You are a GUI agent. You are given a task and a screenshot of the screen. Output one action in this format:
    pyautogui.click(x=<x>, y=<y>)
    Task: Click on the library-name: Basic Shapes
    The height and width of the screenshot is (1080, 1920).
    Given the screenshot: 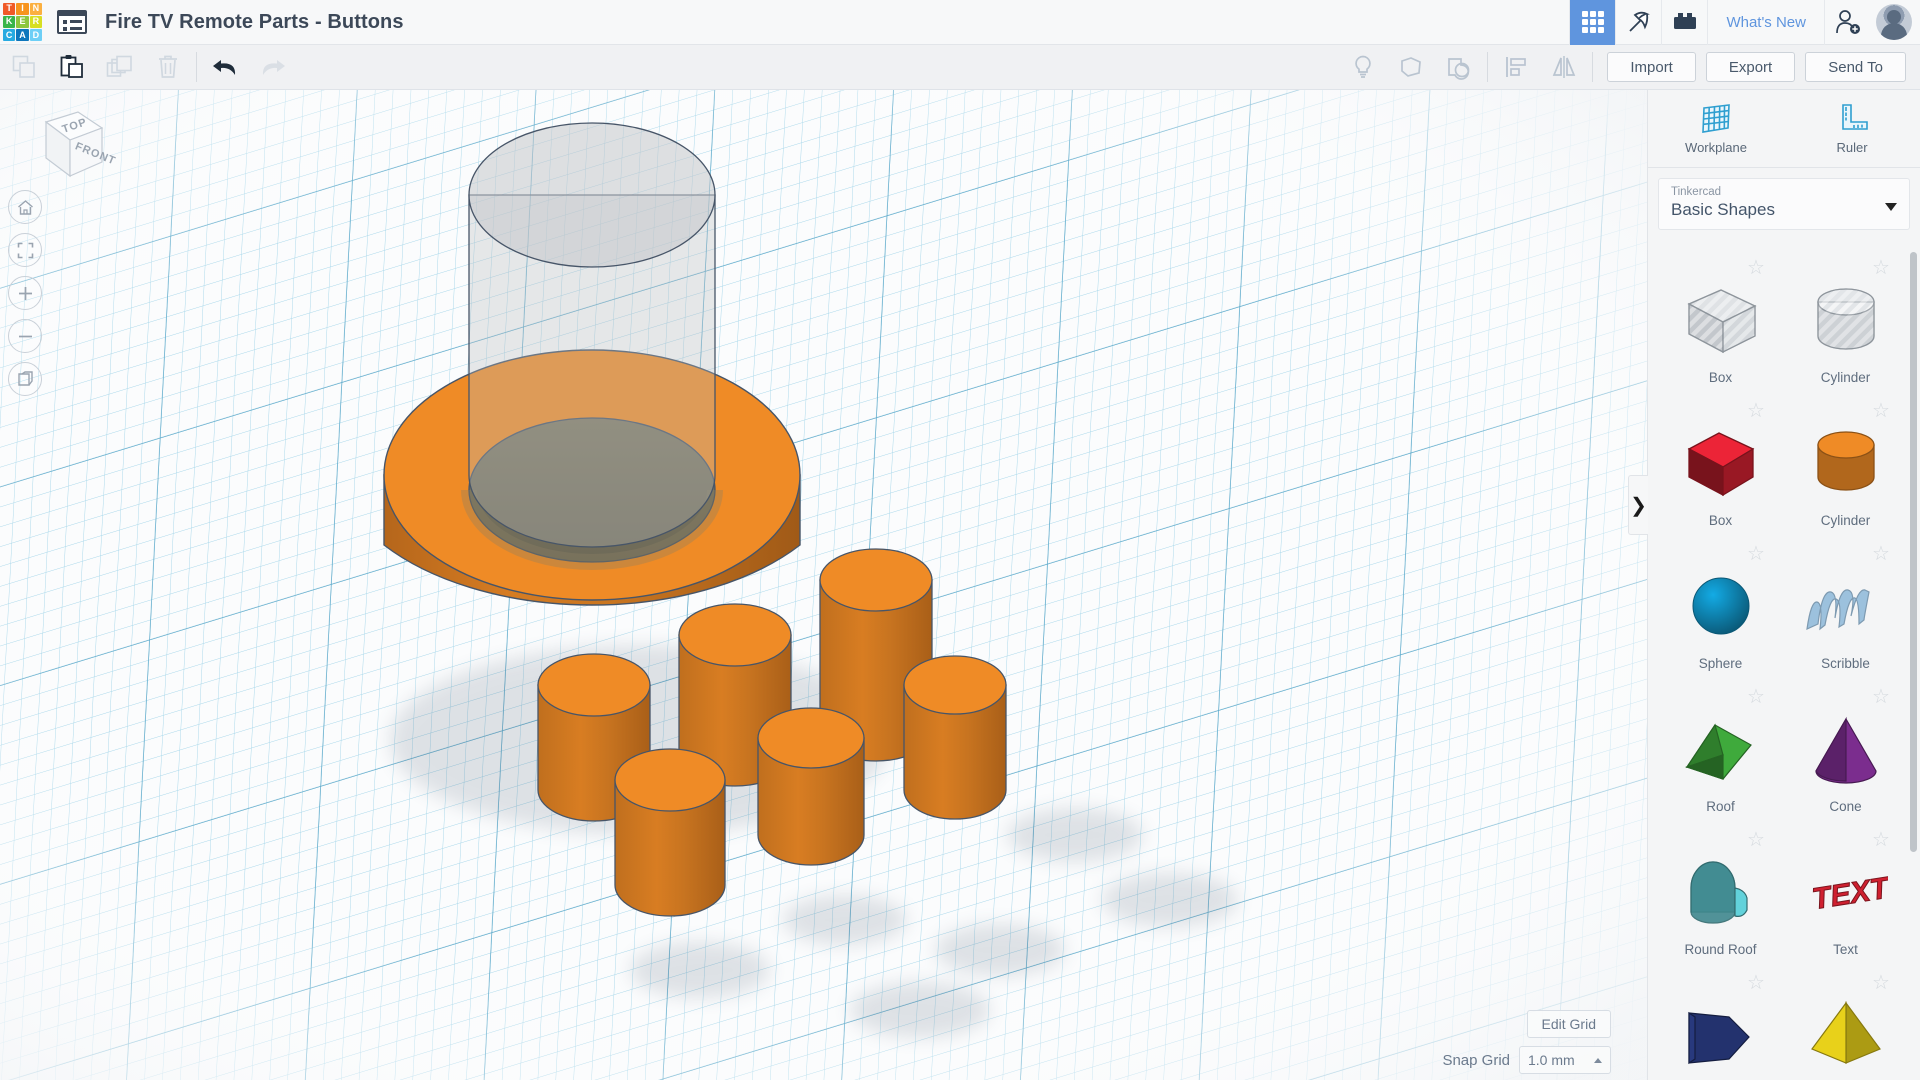 What is the action you would take?
    pyautogui.click(x=1723, y=209)
    